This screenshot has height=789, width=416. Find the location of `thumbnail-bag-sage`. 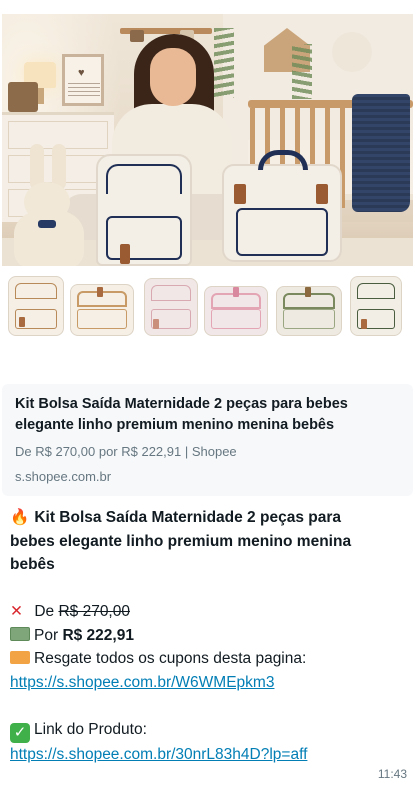

thumbnail-bag-sage is located at coordinates (309, 306).